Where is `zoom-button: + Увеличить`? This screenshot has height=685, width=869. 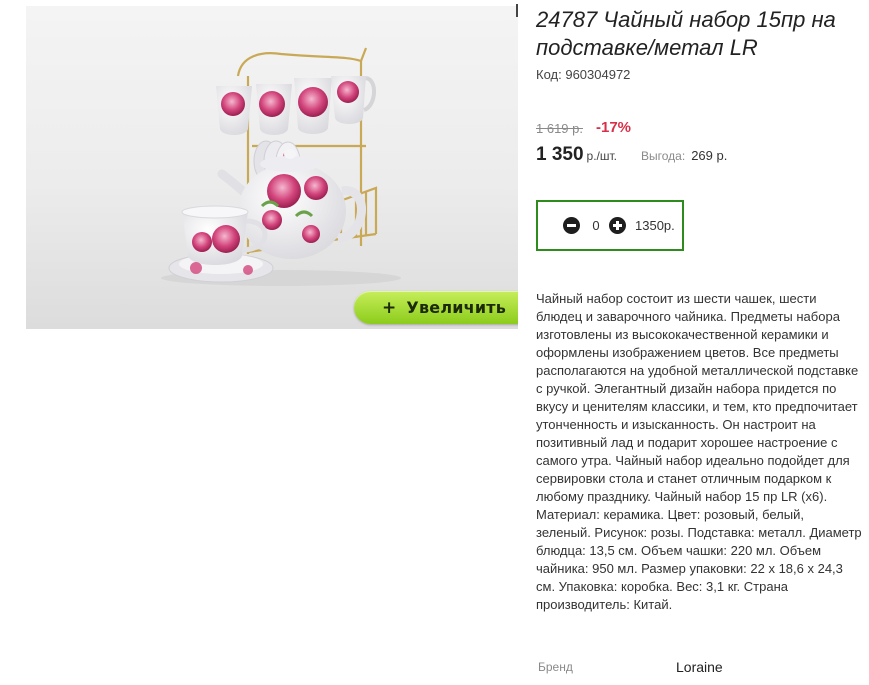
zoom-button: + Увеличить is located at coordinates (436, 307).